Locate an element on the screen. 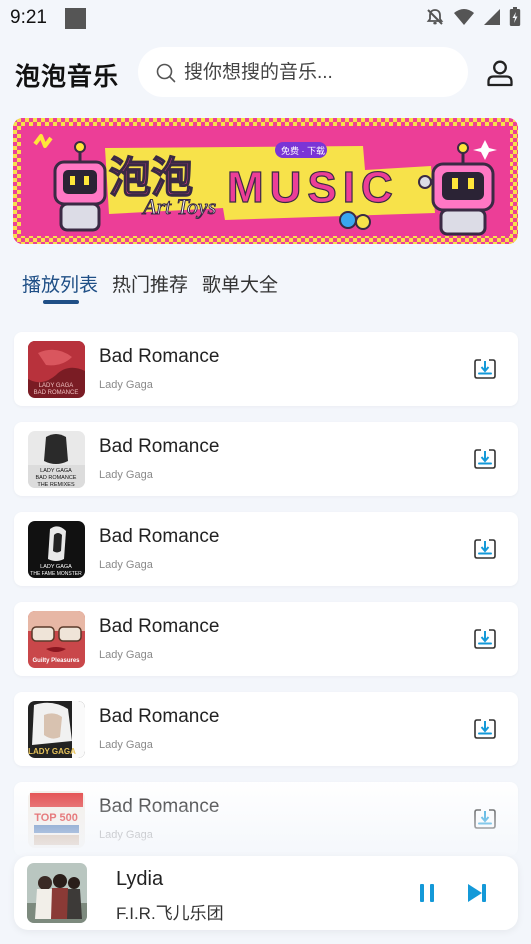 Image resolution: width=531 pixels, height=944 pixels. battery-icon is located at coordinates (515, 16).